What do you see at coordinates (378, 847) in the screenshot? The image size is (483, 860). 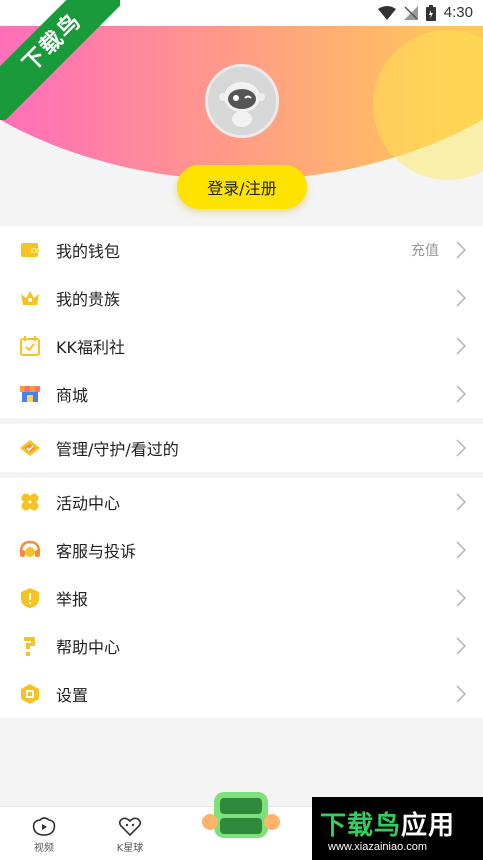 I see `brand-url: www.xiazainiao.com` at bounding box center [378, 847].